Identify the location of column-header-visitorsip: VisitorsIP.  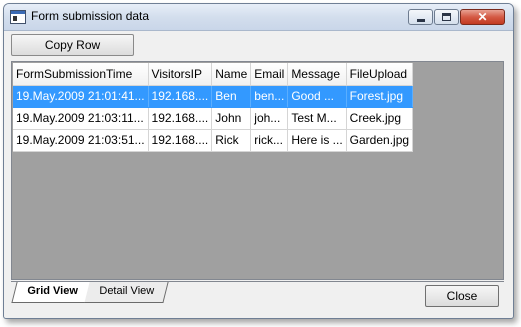
(180, 74).